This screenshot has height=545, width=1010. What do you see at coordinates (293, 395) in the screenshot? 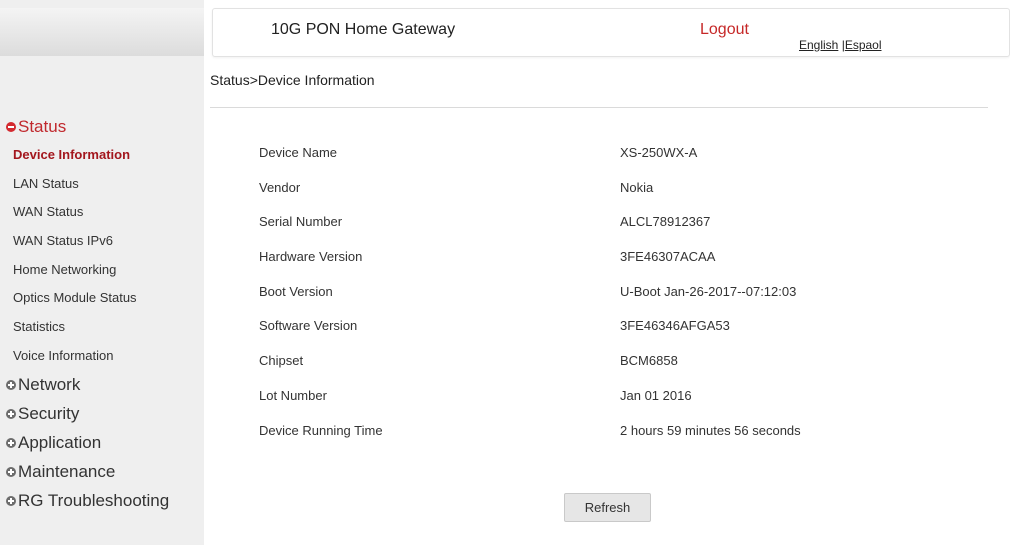
I see `lot-number-label: Lot Number` at bounding box center [293, 395].